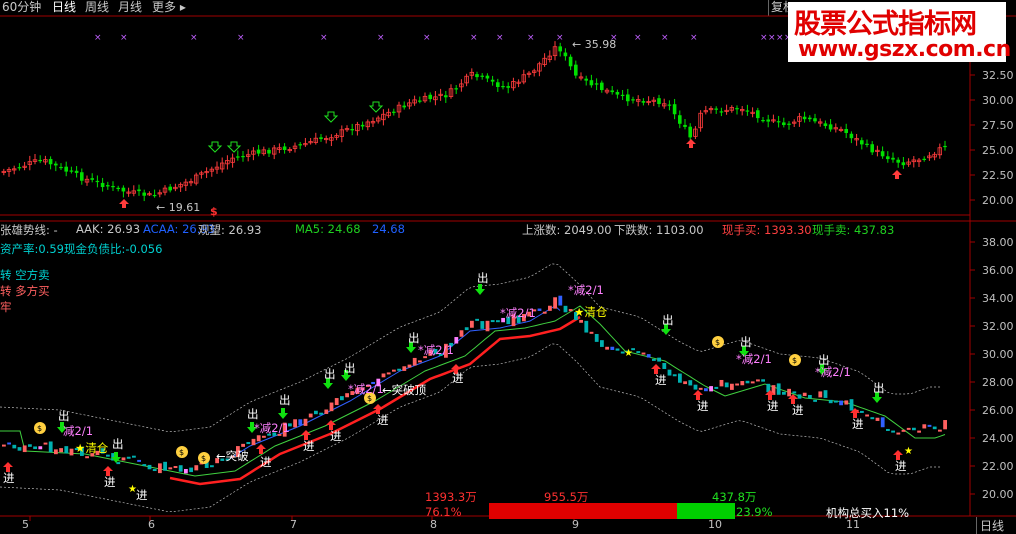 Image resolution: width=1016 pixels, height=534 pixels. Describe the element at coordinates (628, 353) in the screenshot. I see `star-icon: ★` at that location.